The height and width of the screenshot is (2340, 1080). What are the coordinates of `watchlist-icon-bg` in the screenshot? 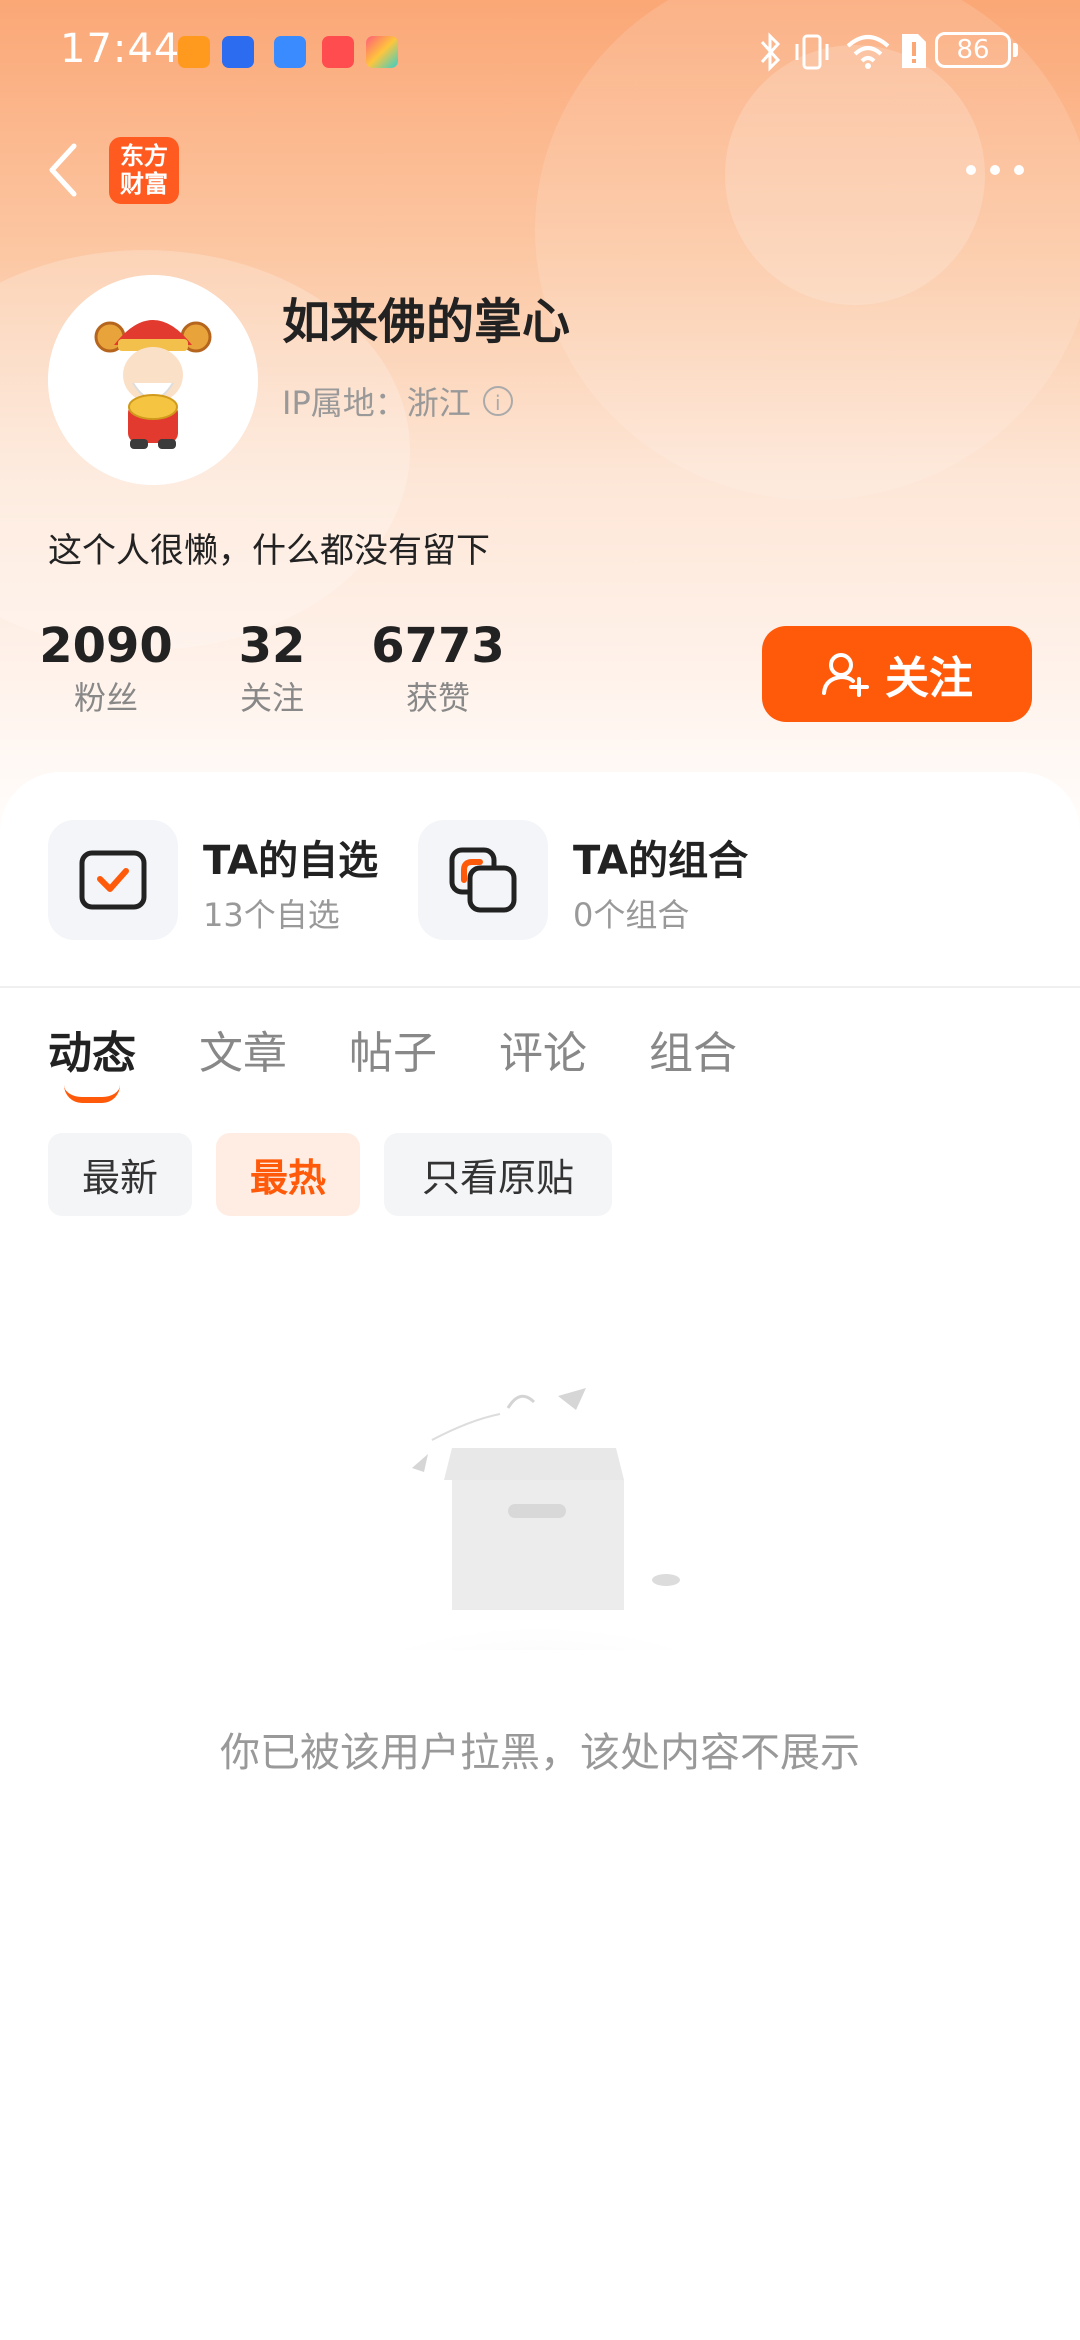 It's located at (113, 880).